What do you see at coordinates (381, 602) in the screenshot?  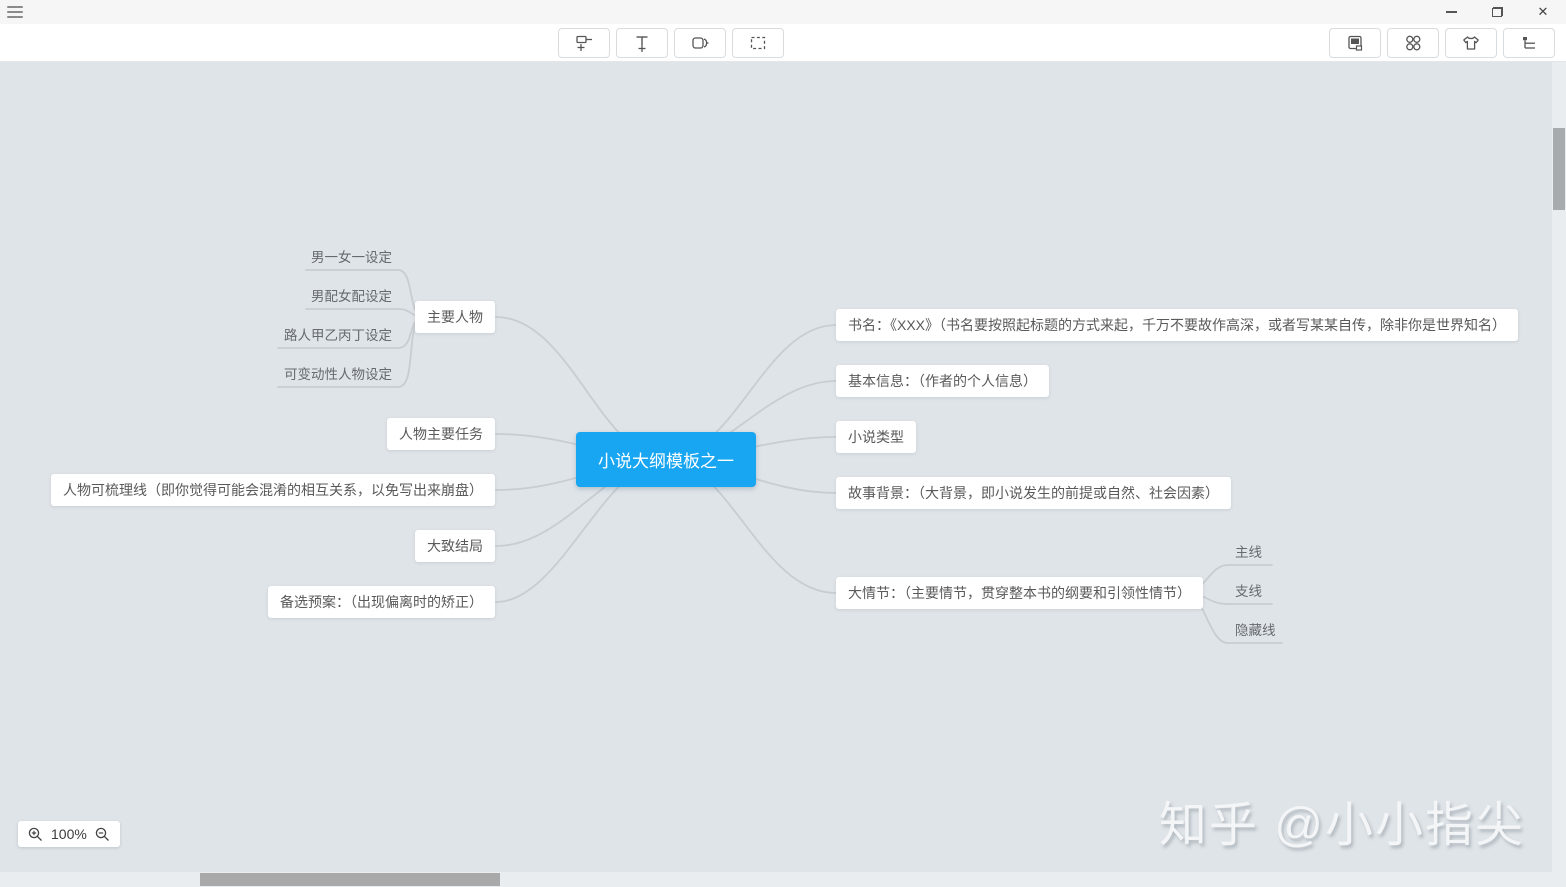 I see `node-backup-plan: 备选预案：（出现偏离时的矫正）` at bounding box center [381, 602].